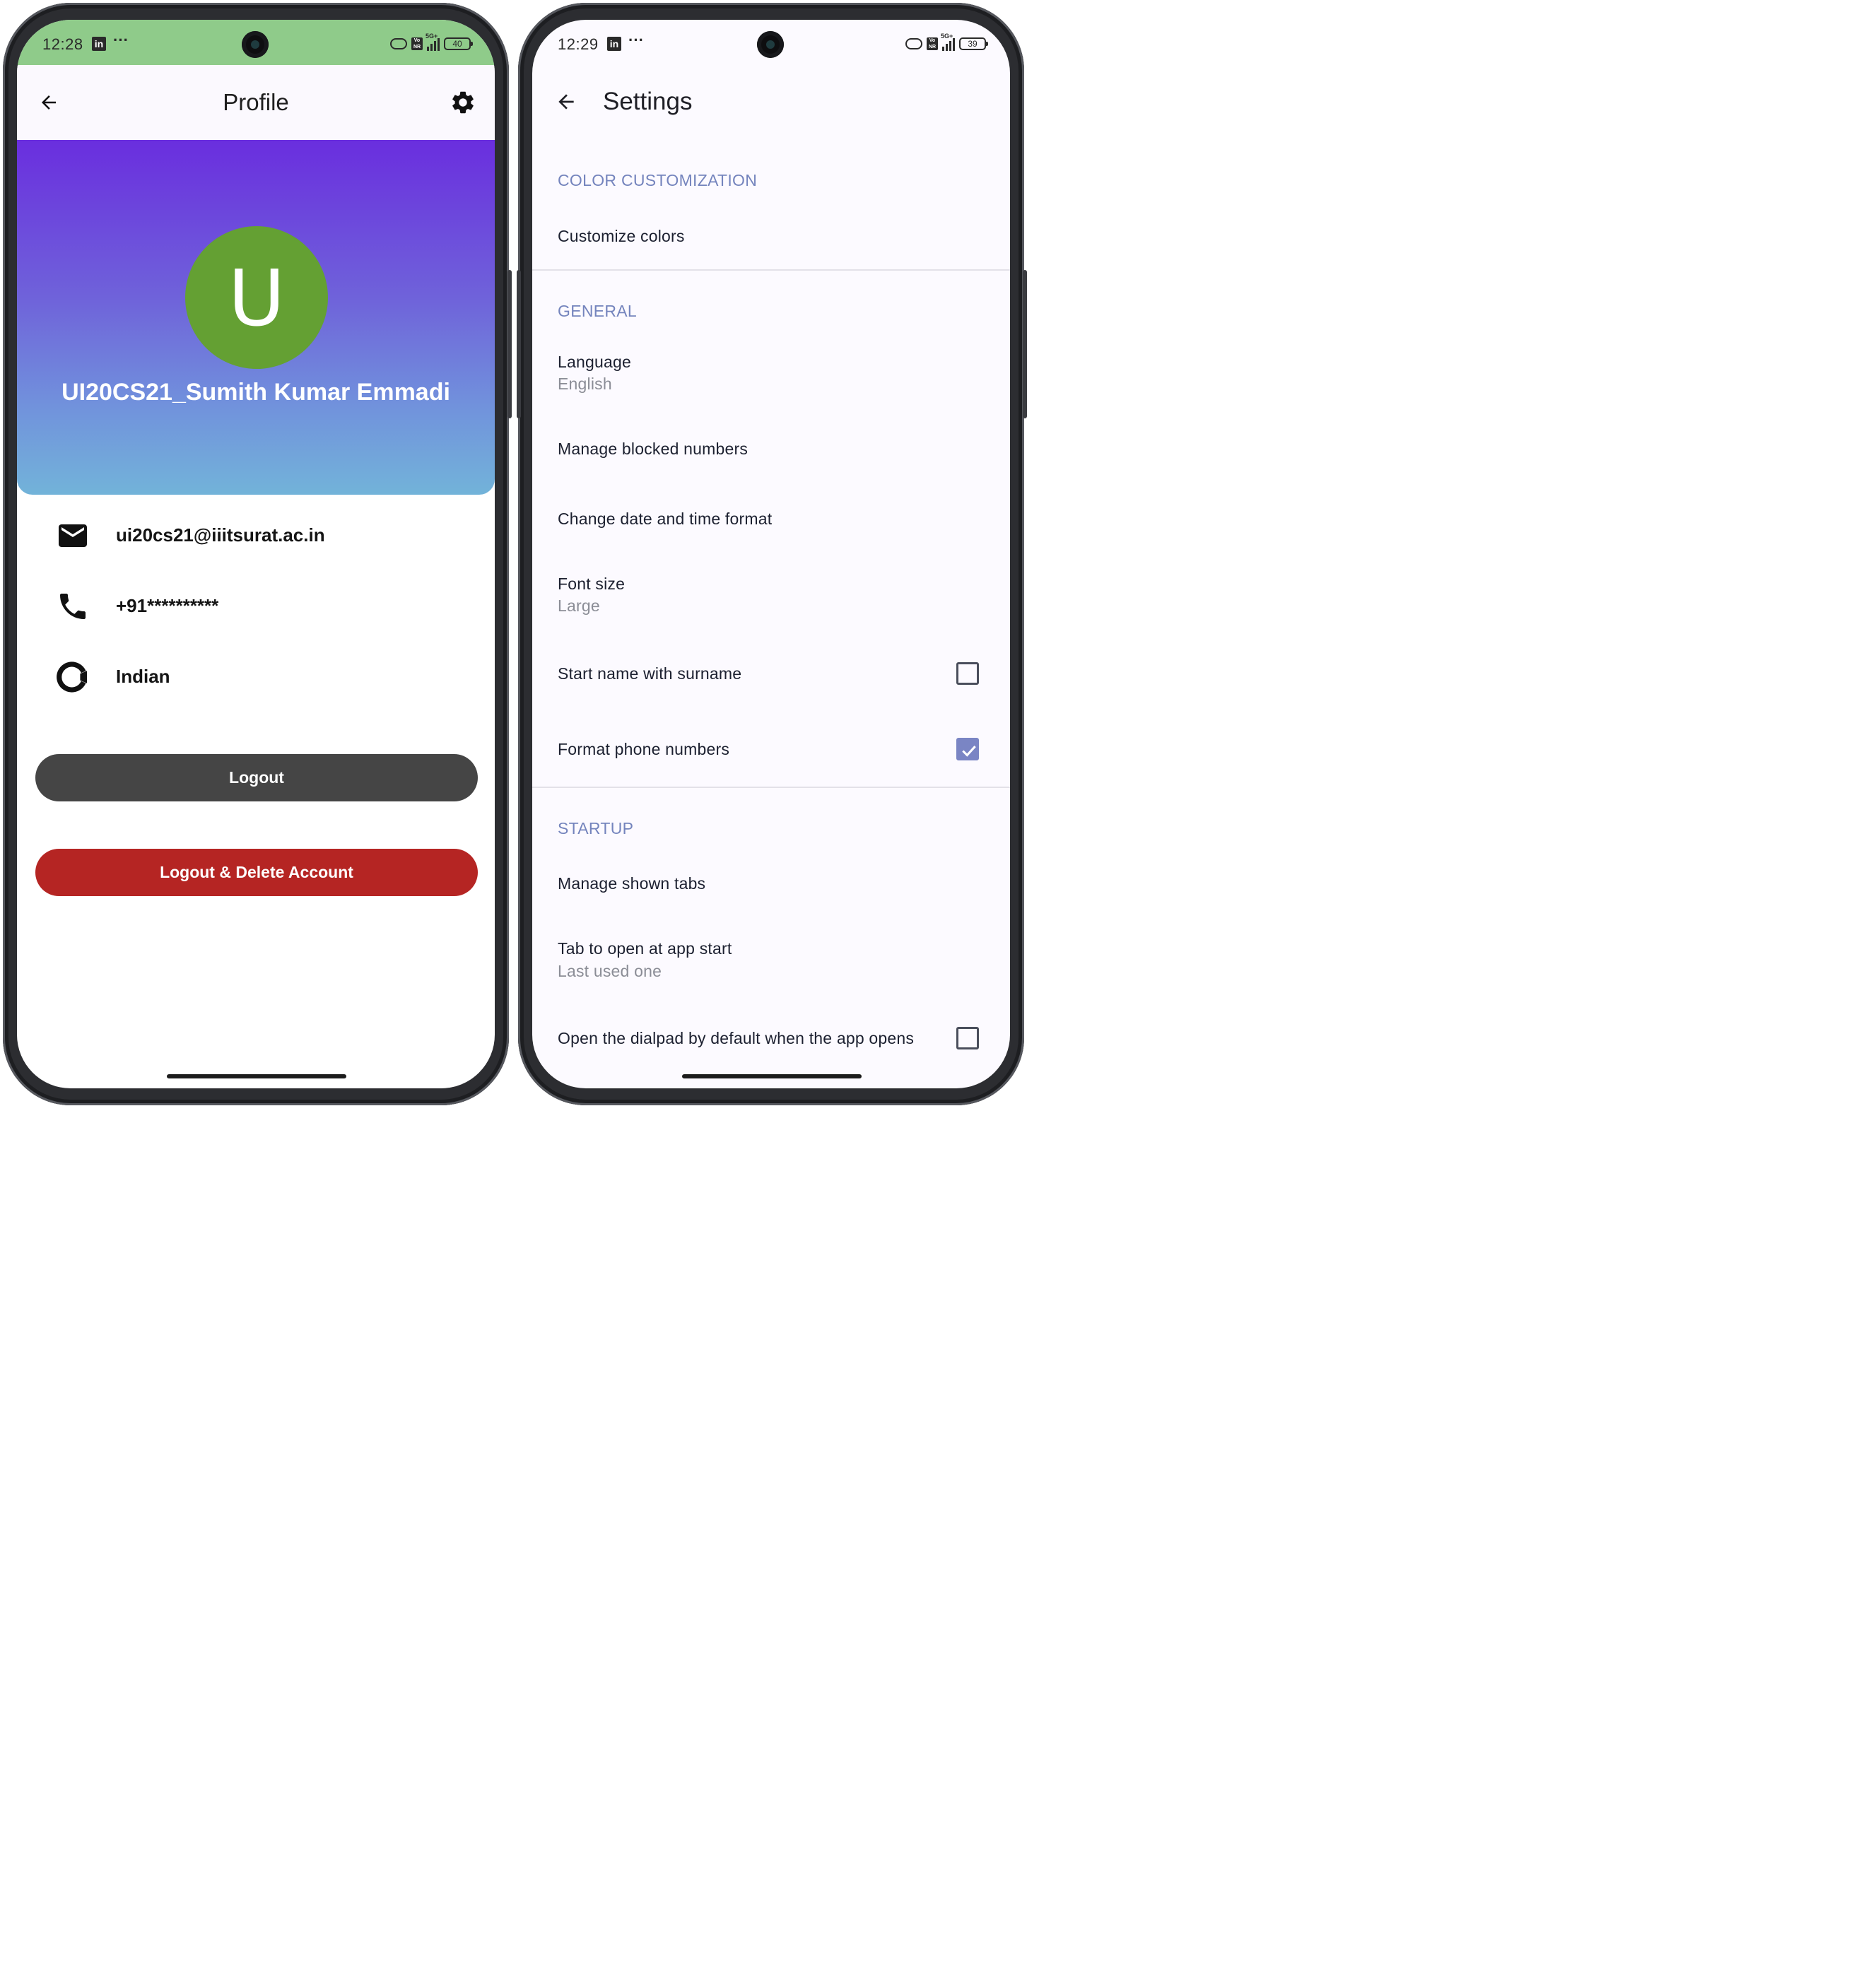 The width and height of the screenshot is (1849, 1988). What do you see at coordinates (73, 606) in the screenshot?
I see `phone-icon` at bounding box center [73, 606].